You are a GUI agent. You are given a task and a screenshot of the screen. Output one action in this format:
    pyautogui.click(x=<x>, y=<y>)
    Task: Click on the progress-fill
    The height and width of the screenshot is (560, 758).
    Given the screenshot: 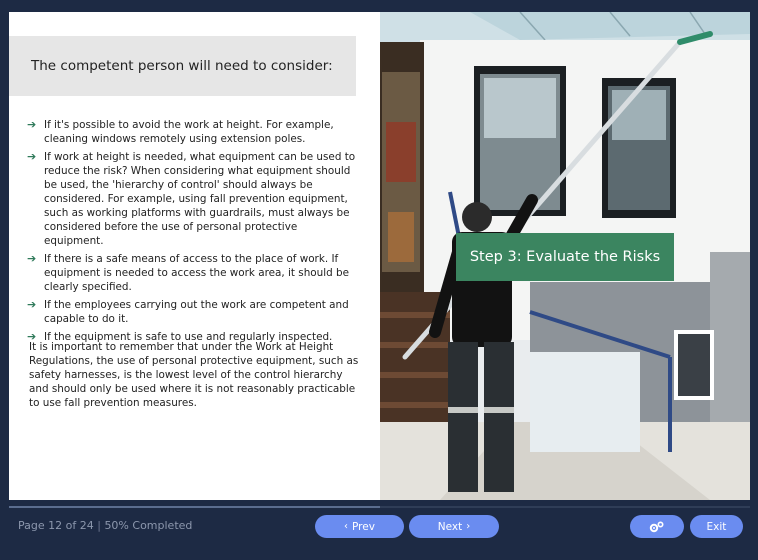 What is the action you would take?
    pyautogui.click(x=194, y=507)
    